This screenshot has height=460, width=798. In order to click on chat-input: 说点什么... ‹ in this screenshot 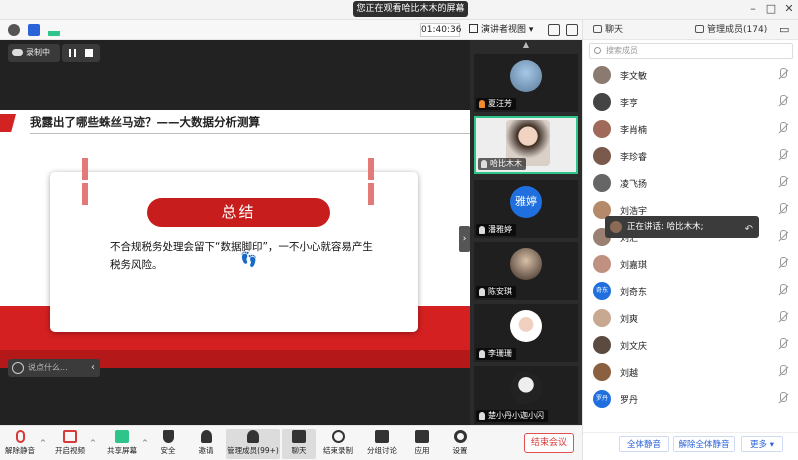, I will do `click(54, 368)`.